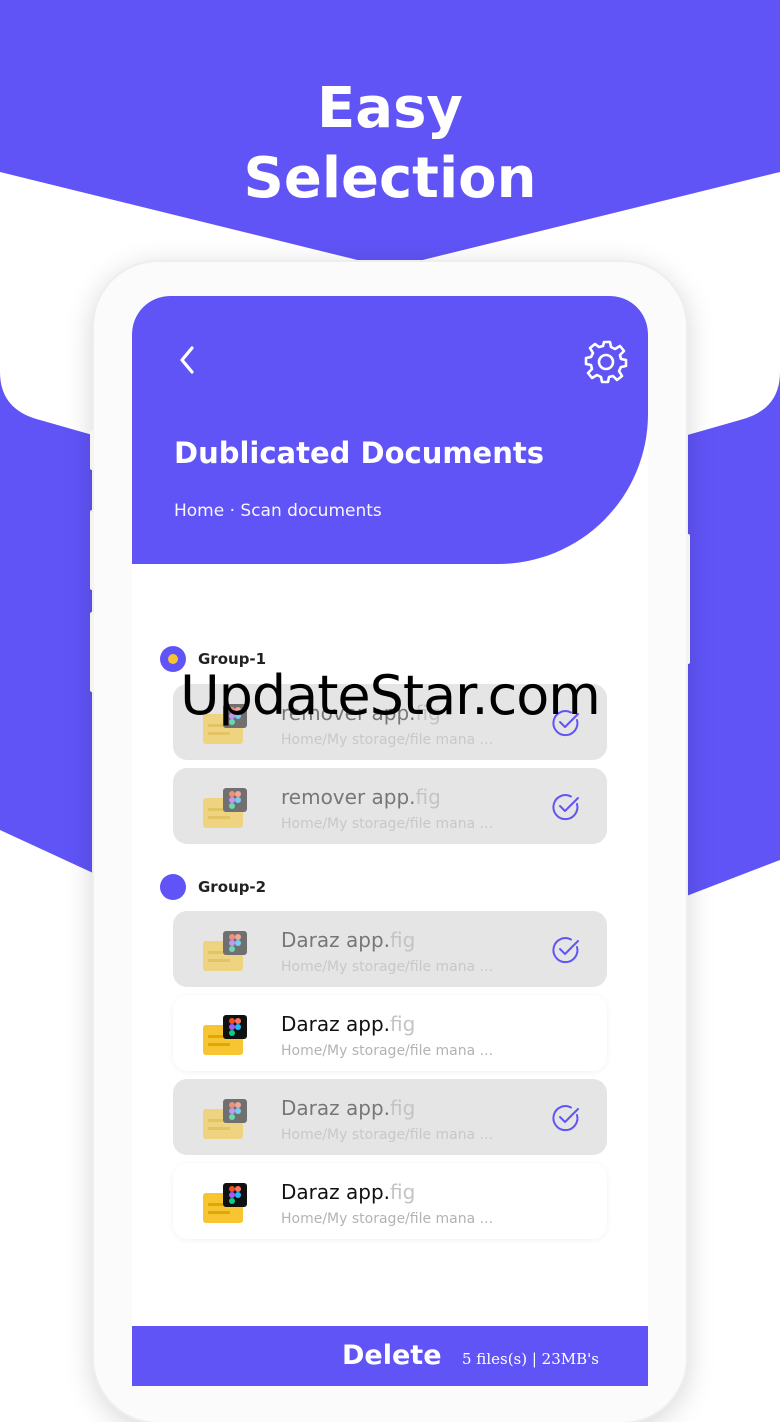 This screenshot has height=1422, width=780. I want to click on promo-headline-line2: Selection, so click(390, 178).